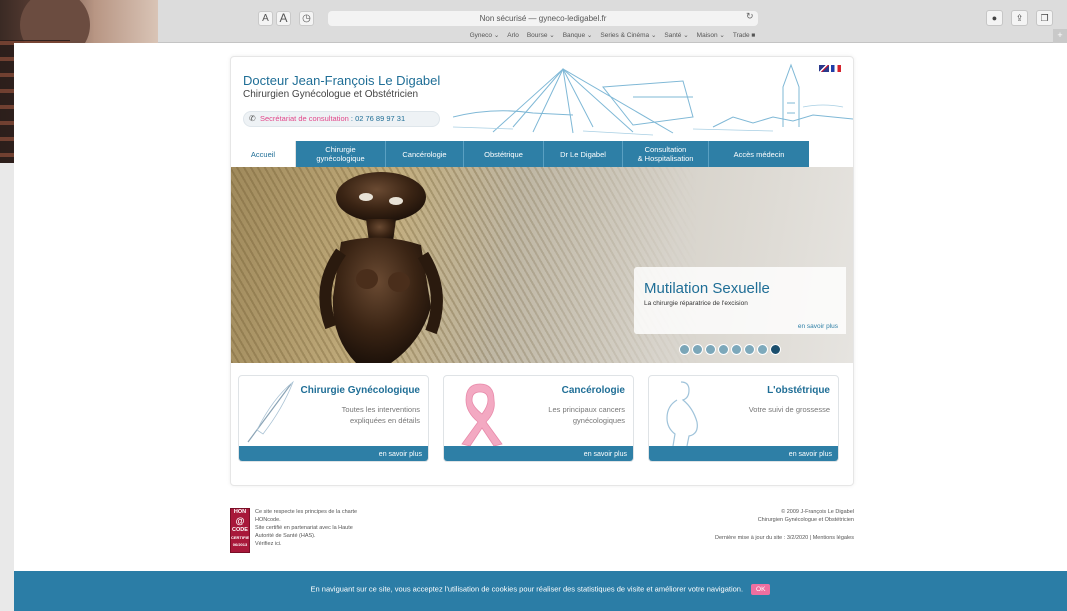 The width and height of the screenshot is (1067, 611). Describe the element at coordinates (263, 154) in the screenshot. I see `nav-accueil: Accueil` at that location.